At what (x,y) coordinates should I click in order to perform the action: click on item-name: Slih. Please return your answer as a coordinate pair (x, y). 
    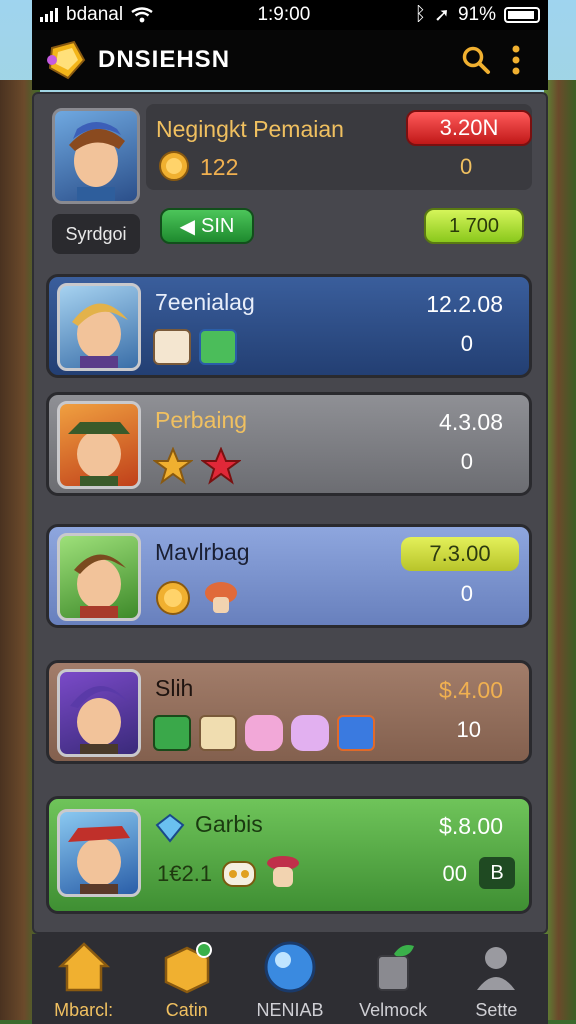
    Looking at the image, I should click on (174, 688).